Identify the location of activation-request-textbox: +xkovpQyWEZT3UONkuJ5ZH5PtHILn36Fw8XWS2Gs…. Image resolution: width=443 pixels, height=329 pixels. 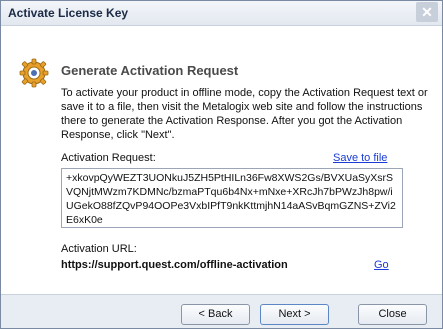
(232, 198).